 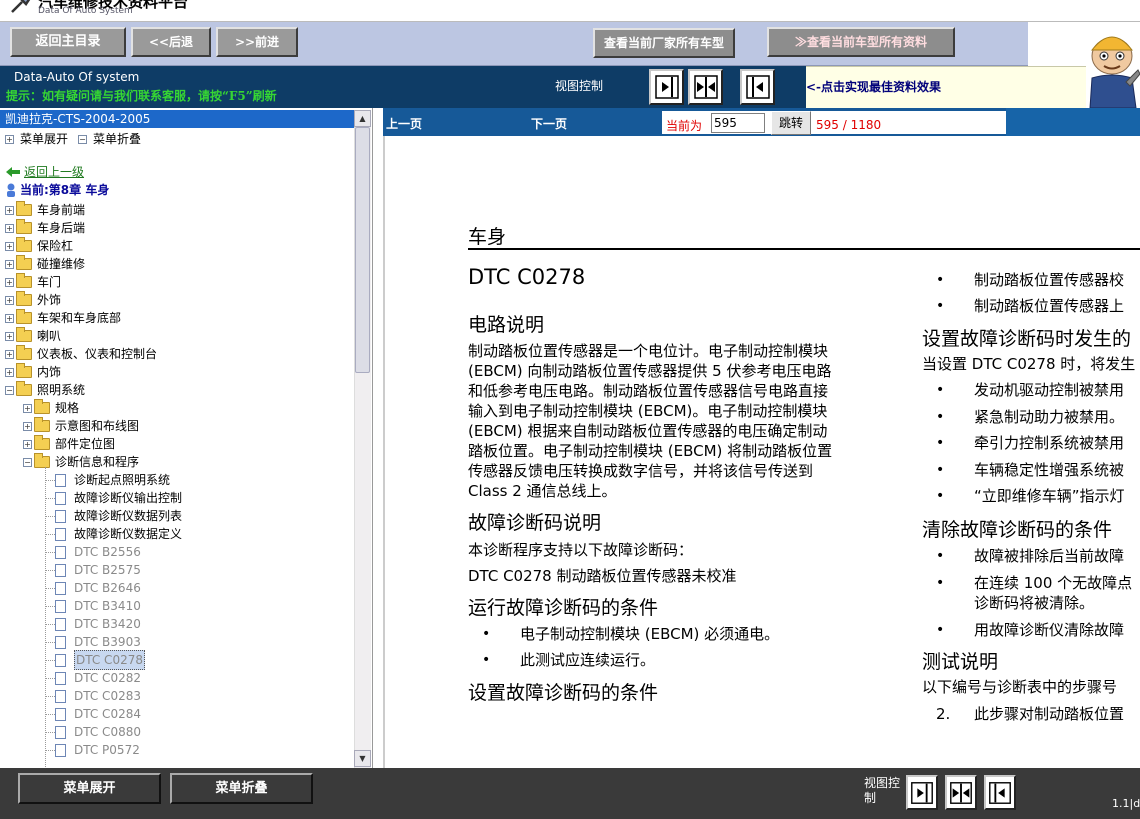 I want to click on tree-leaf-label: DTC P0572, so click(x=107, y=750).